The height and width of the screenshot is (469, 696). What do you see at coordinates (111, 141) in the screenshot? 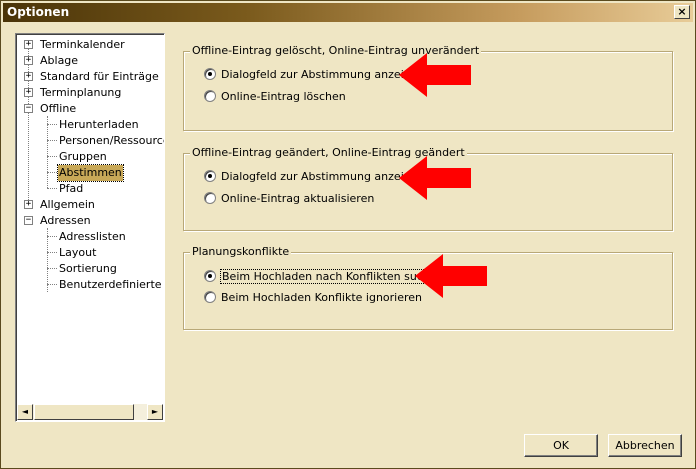
I see `tree-item-personen-ressourcen: Personen/Ressourcen` at bounding box center [111, 141].